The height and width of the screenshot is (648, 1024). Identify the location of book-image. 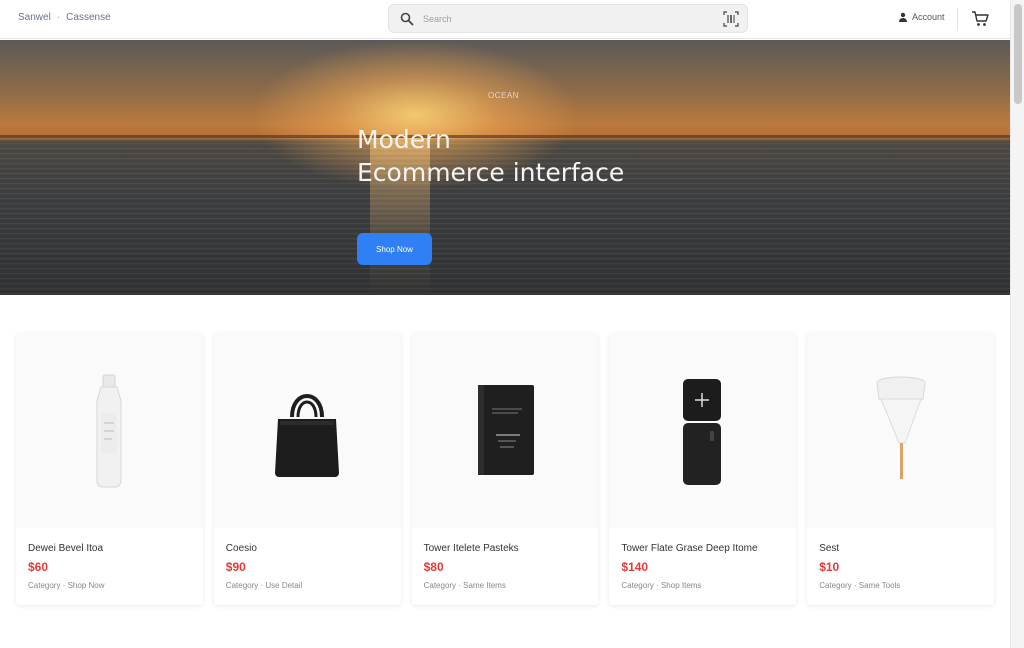
(505, 430).